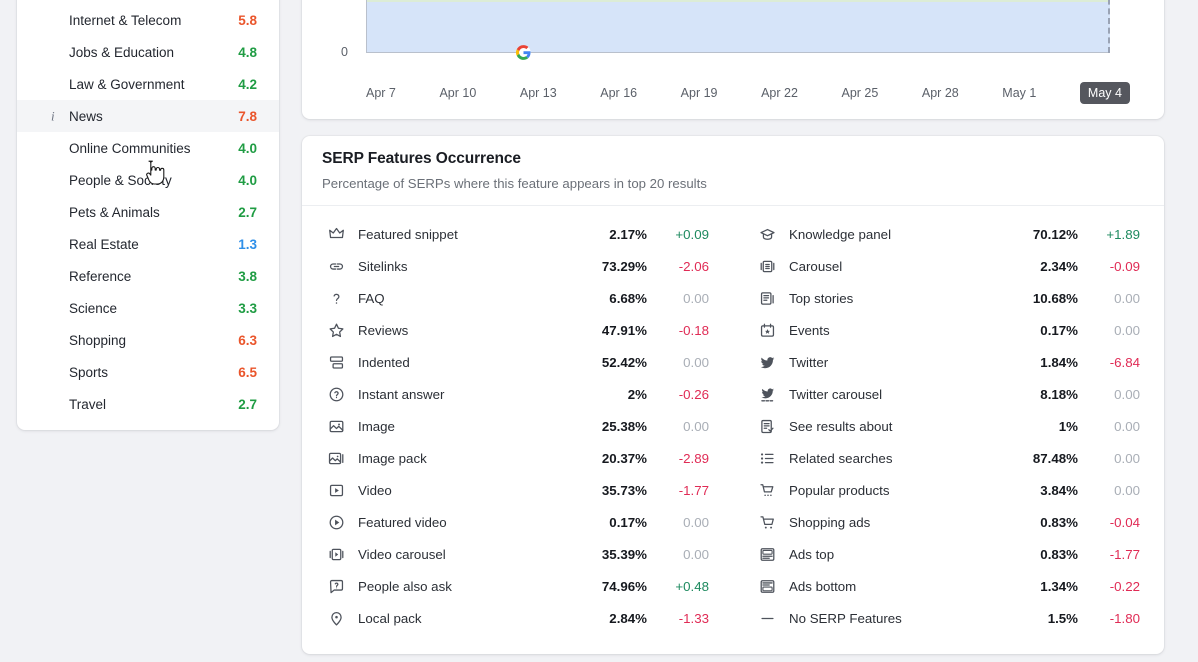 The height and width of the screenshot is (662, 1198). Describe the element at coordinates (517, 618) in the screenshot. I see `serp-feature-row: Local pack 2.84% -1.33` at that location.